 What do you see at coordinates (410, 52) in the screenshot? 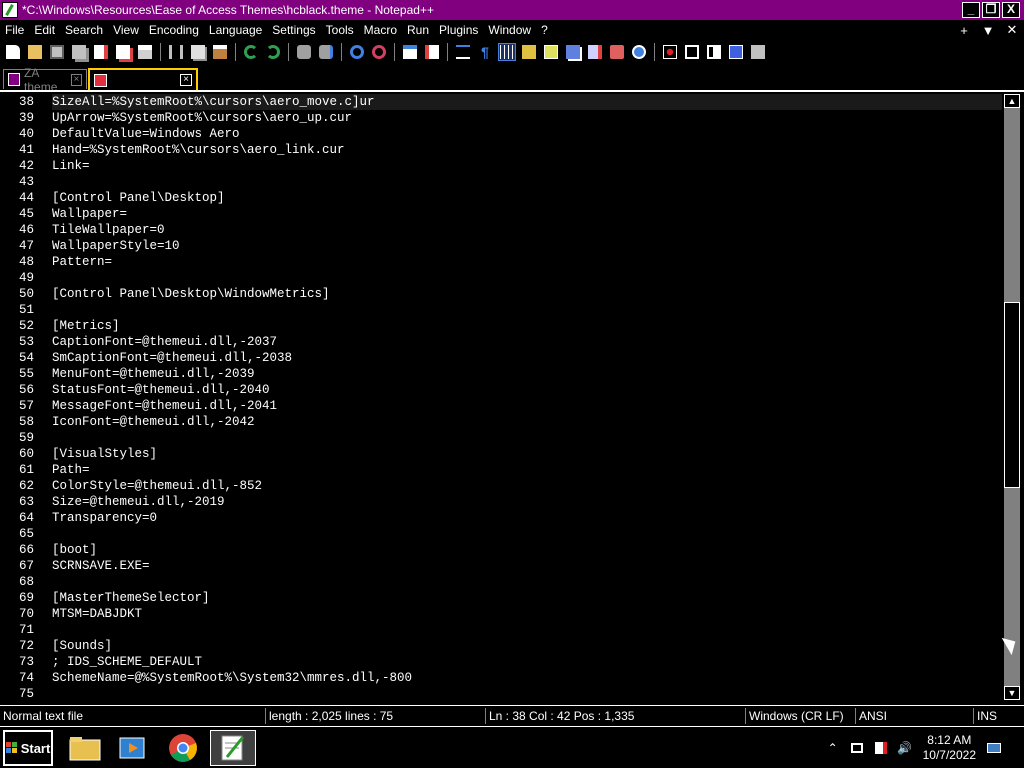
I see `sync-vertical-icon` at bounding box center [410, 52].